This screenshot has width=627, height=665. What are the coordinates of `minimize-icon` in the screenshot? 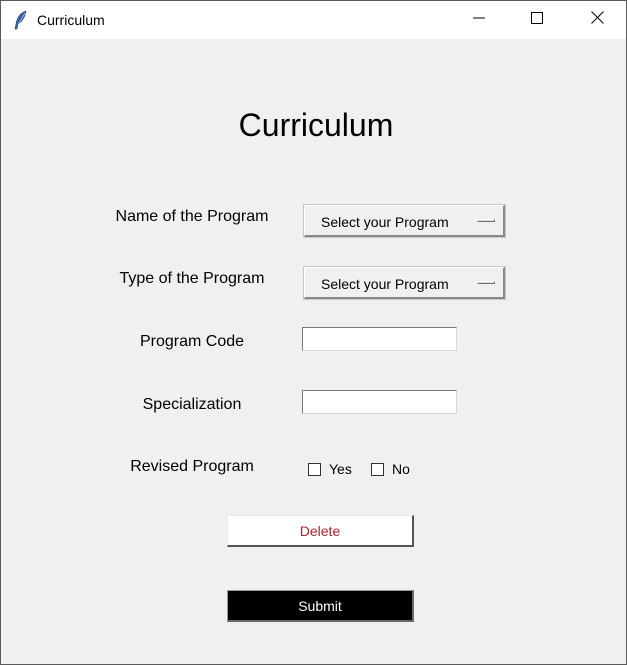 It's located at (479, 20).